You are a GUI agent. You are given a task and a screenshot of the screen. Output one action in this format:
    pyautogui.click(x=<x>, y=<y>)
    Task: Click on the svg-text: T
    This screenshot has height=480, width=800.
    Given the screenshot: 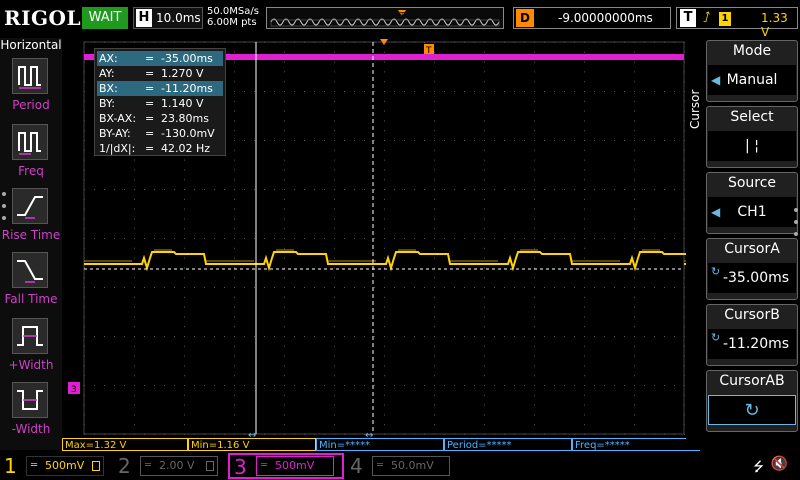 What is the action you would take?
    pyautogui.click(x=402, y=15)
    